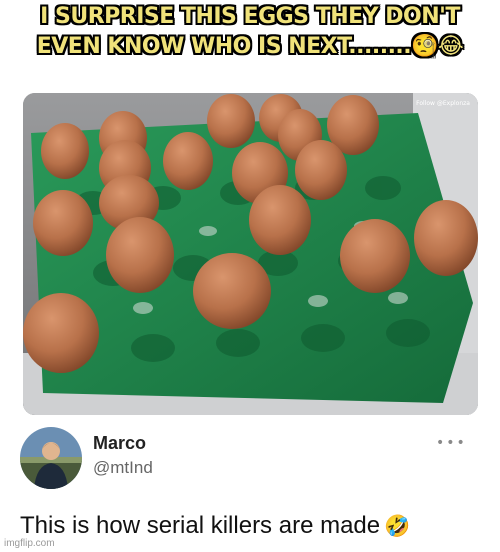 This screenshot has height=552, width=500. I want to click on rofl-emoji-icon: 🤣, so click(397, 526).